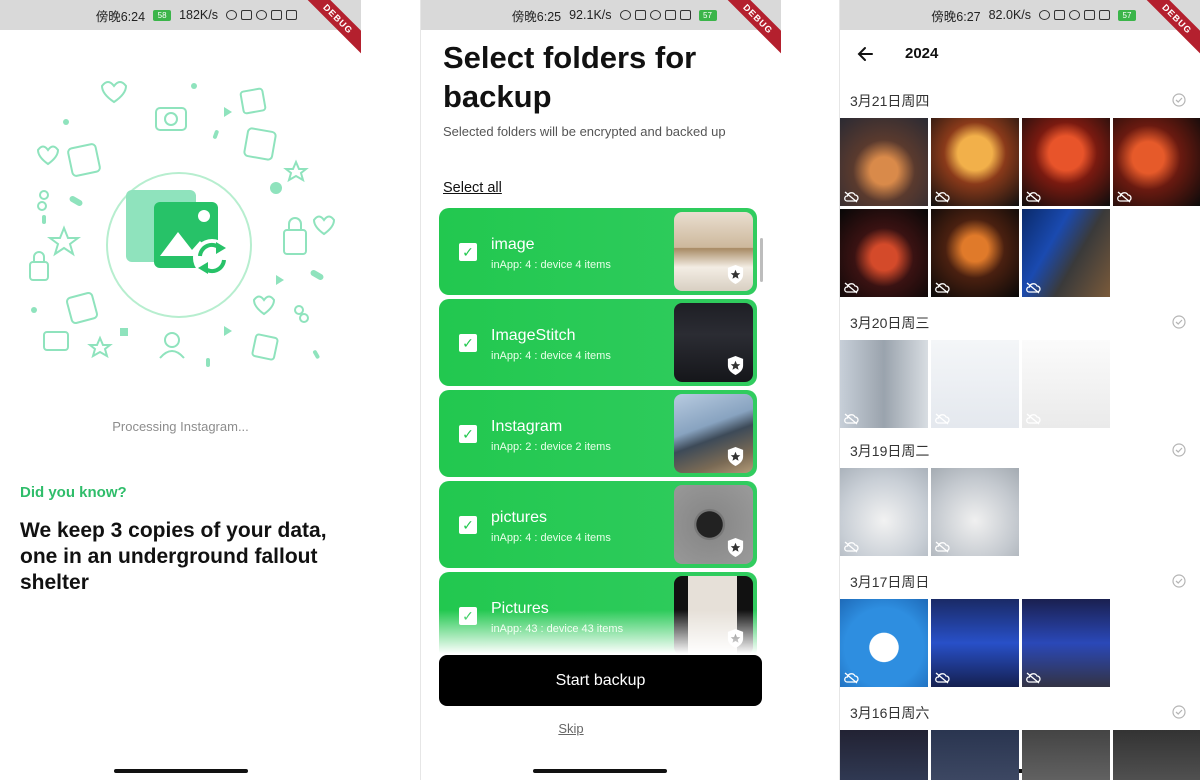 The image size is (1200, 780). What do you see at coordinates (527, 426) in the screenshot?
I see `folder-name: Instagram` at bounding box center [527, 426].